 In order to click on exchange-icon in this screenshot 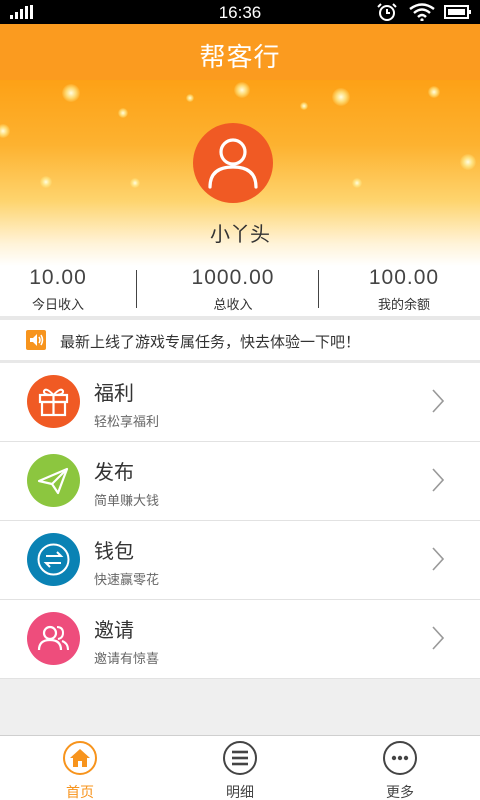, I will do `click(53, 559)`.